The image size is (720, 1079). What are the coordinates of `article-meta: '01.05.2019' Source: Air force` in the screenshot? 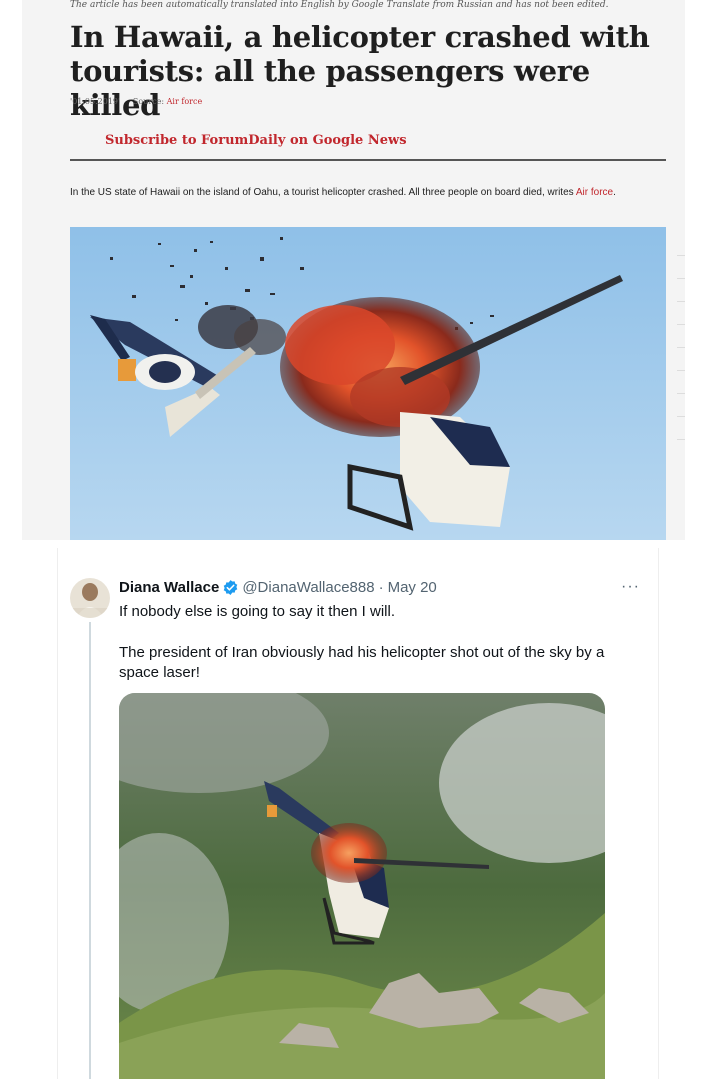 It's located at (136, 101).